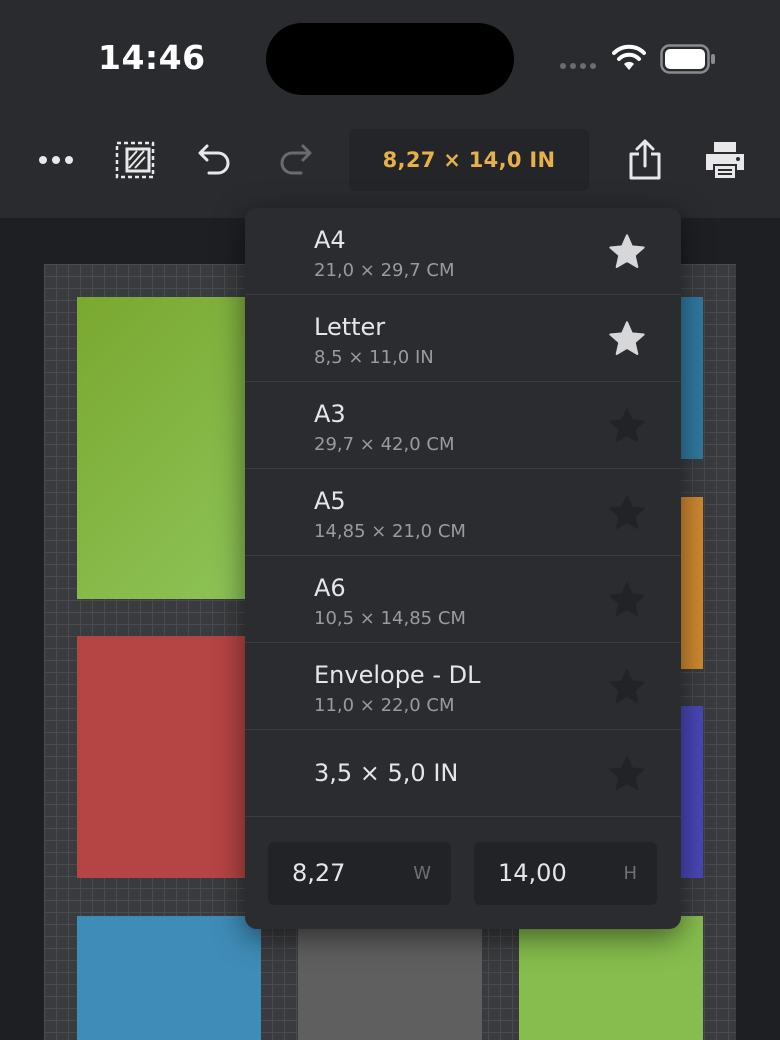 This screenshot has height=1040, width=780. Describe the element at coordinates (463, 338) in the screenshot. I see `size-option-letter: Letter 8,5 × 11,0 IN` at that location.